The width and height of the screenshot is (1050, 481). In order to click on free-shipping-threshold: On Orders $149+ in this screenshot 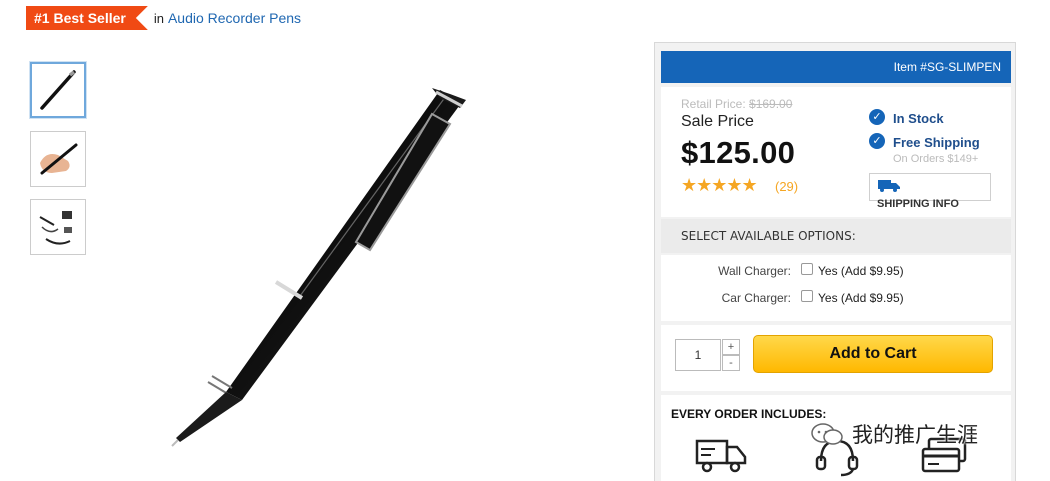, I will do `click(936, 159)`.